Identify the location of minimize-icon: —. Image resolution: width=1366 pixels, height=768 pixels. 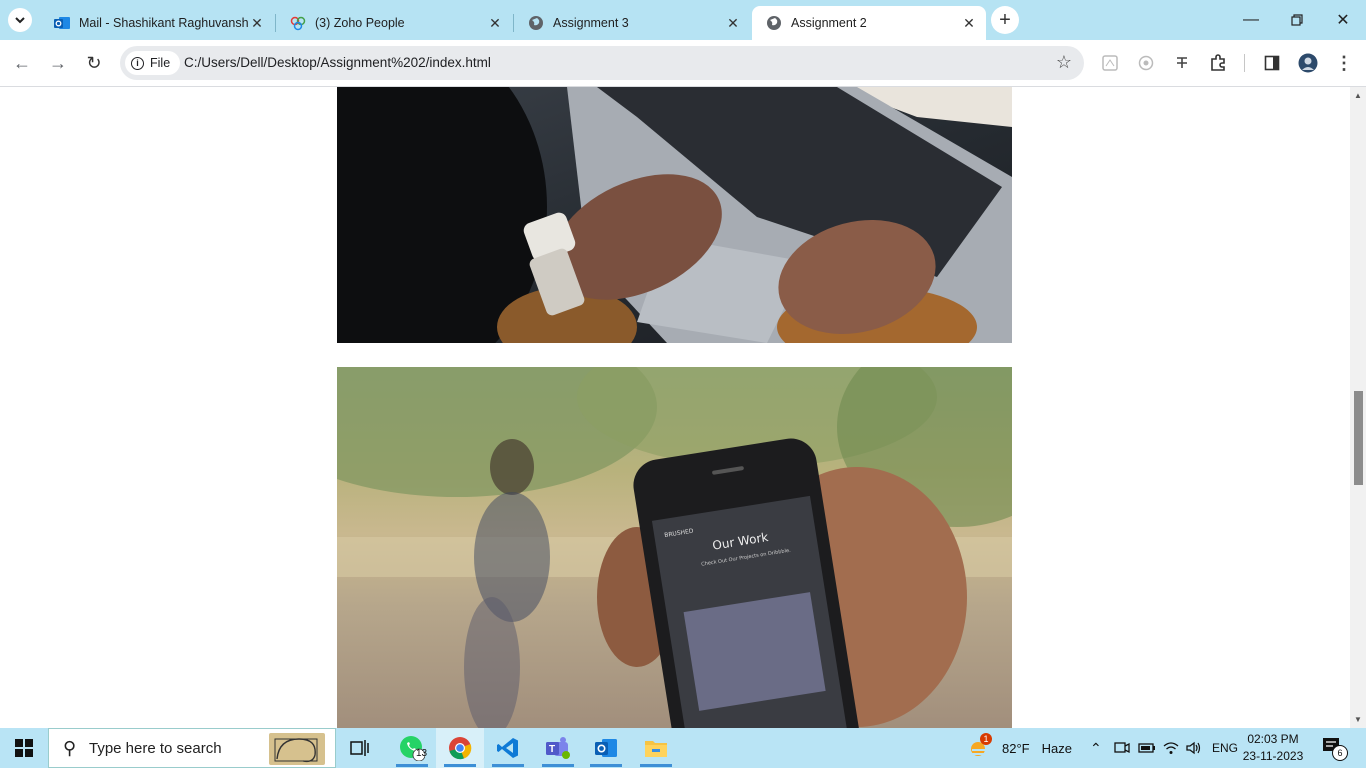
(1251, 19).